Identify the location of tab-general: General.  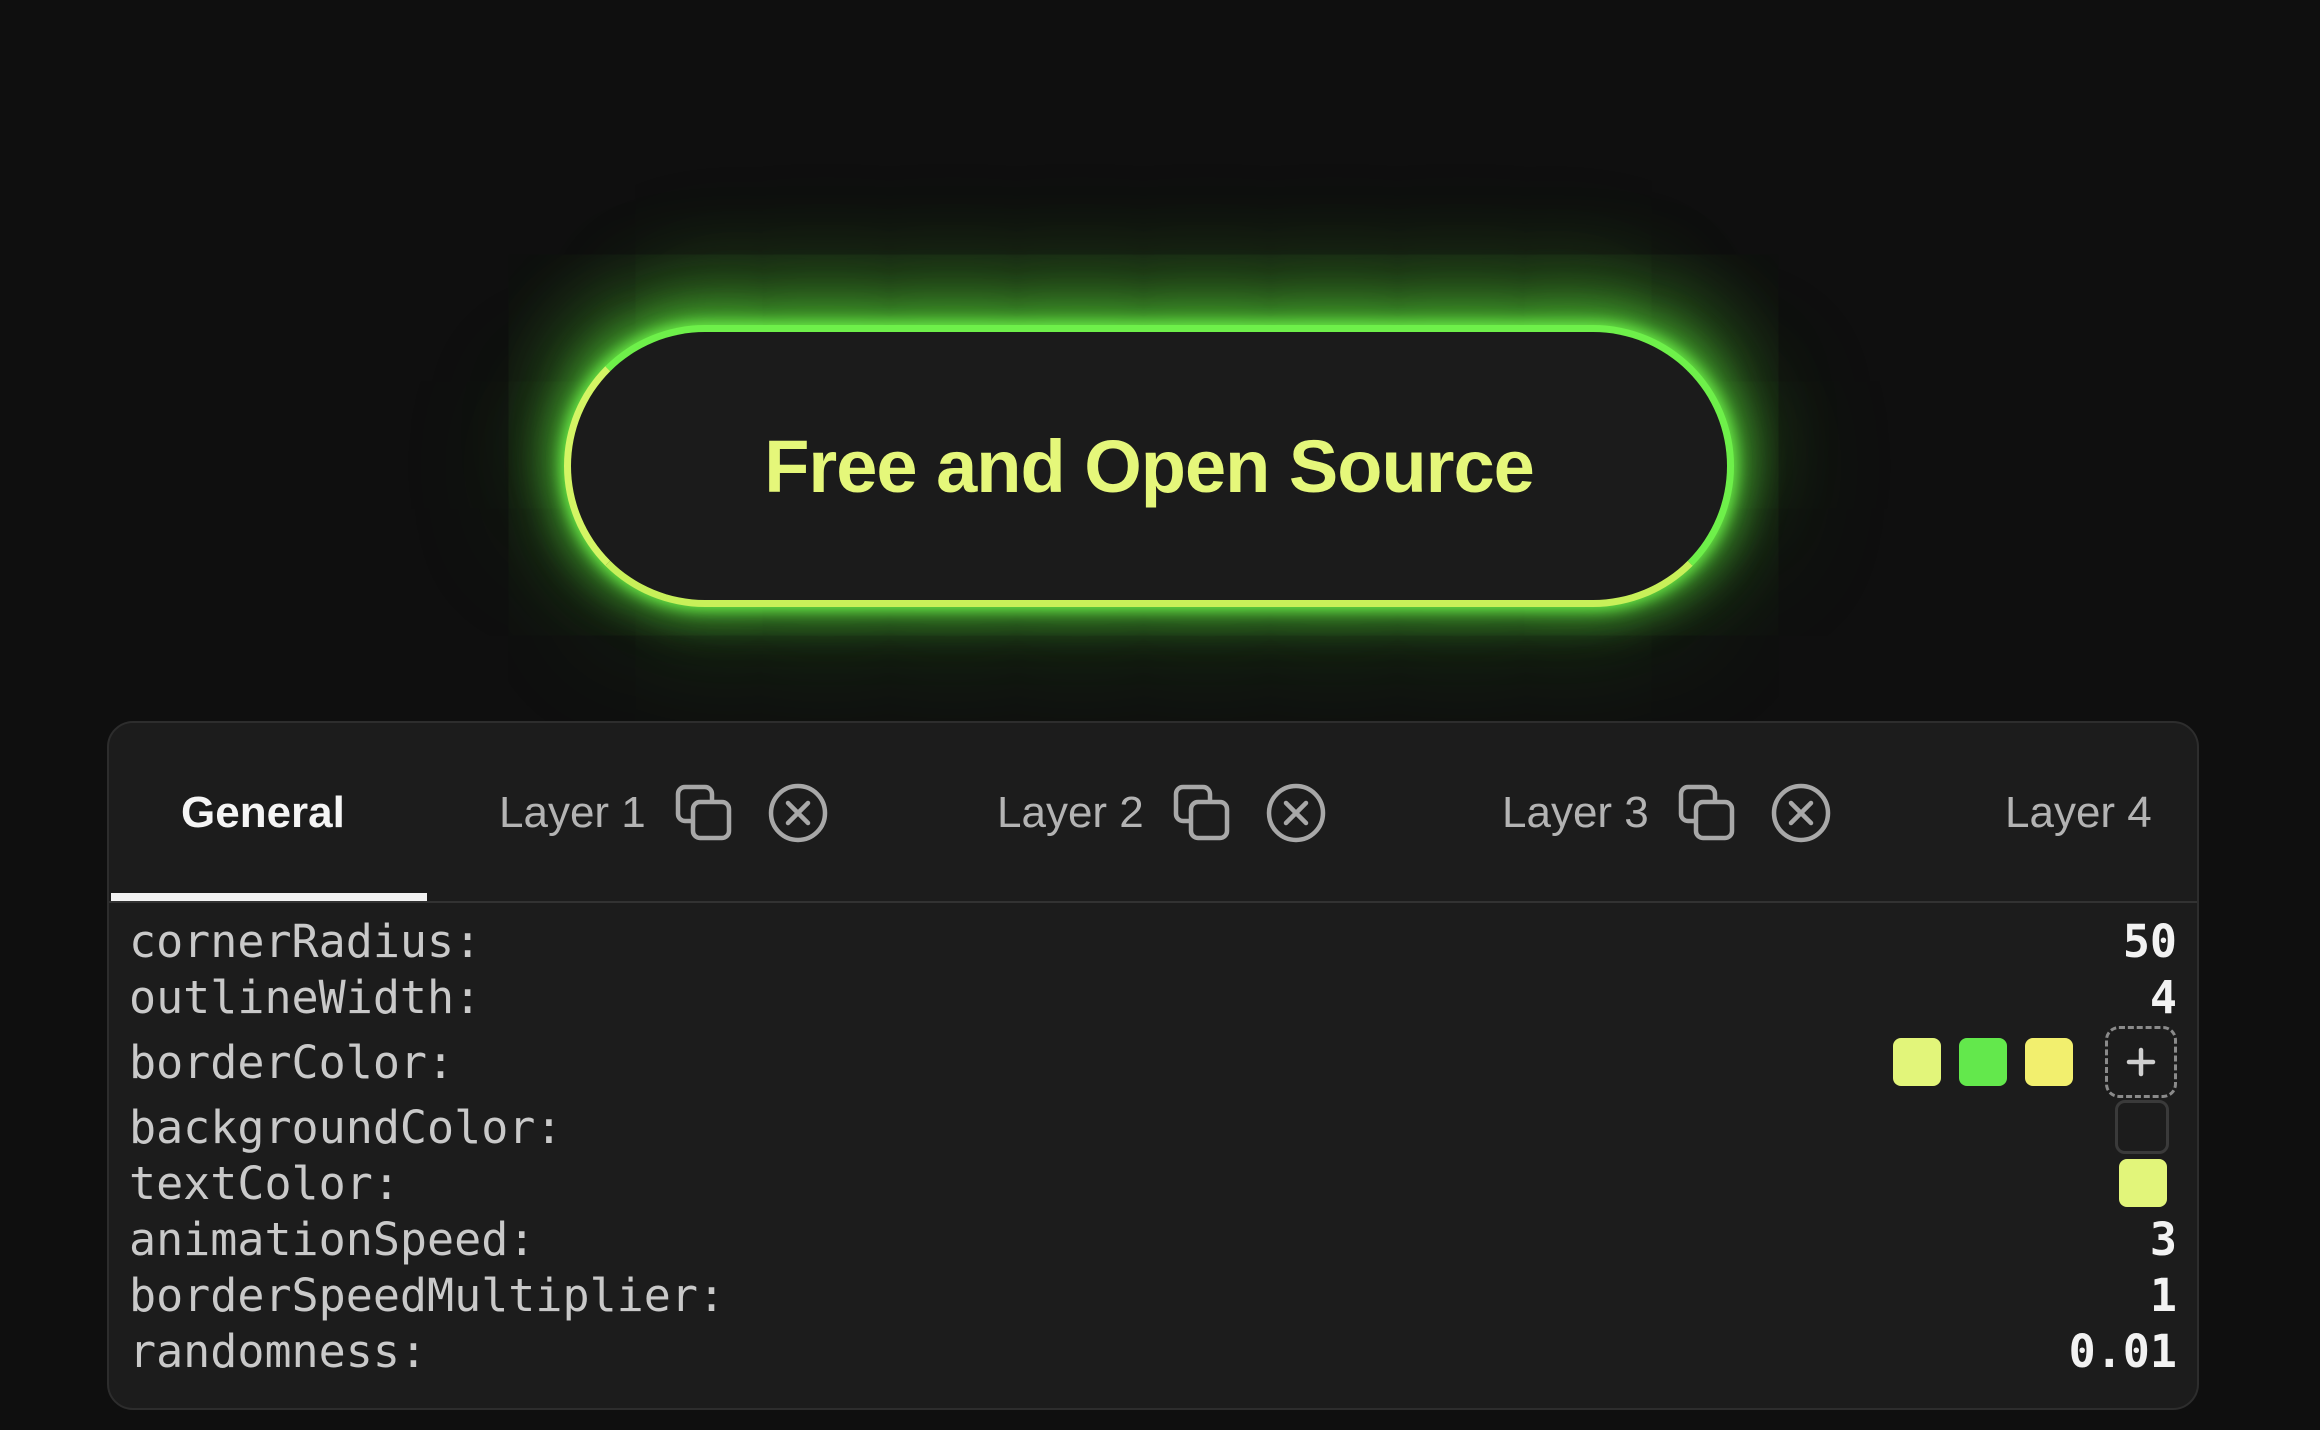
(263, 813).